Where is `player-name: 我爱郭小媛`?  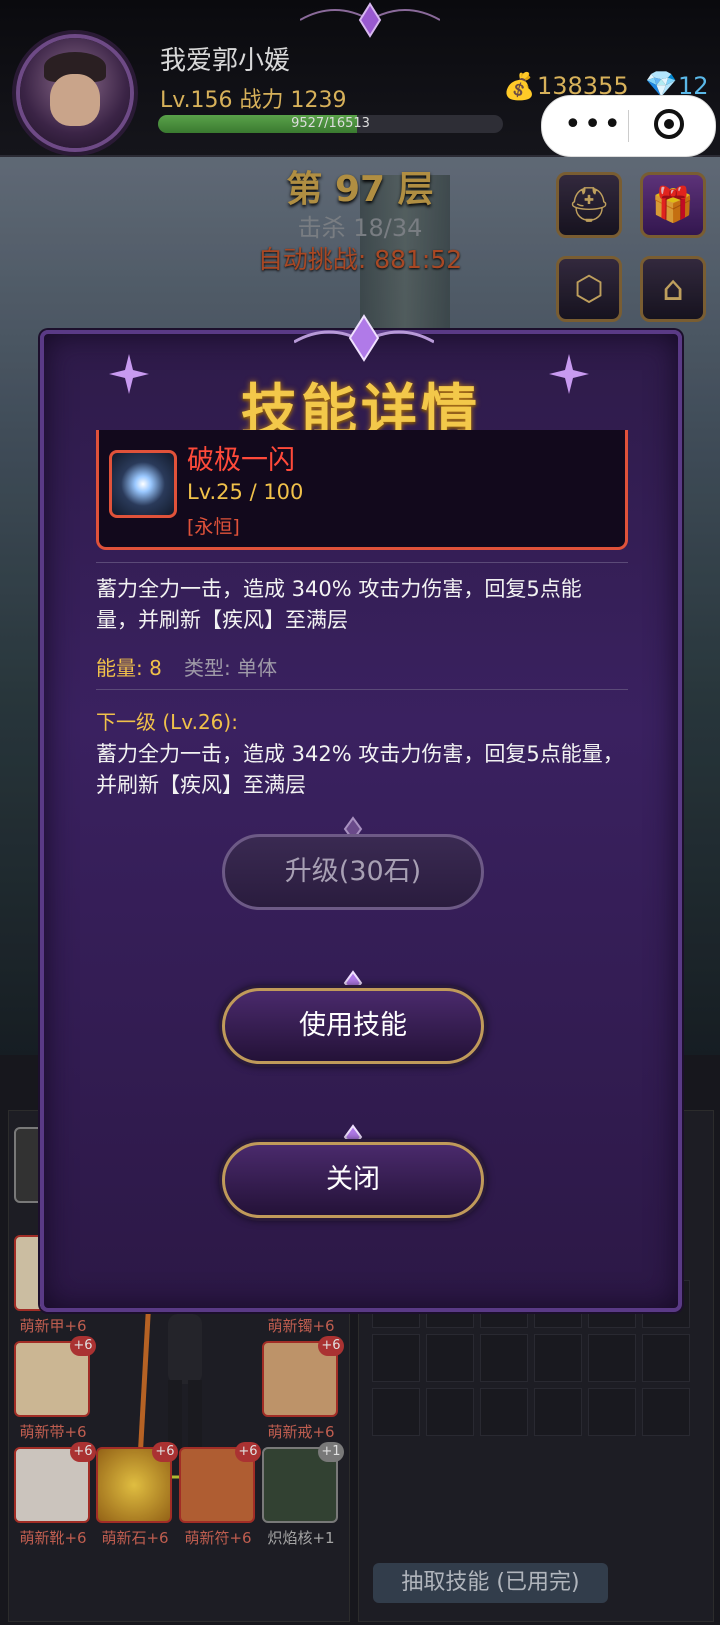
player-name: 我爱郭小媛 is located at coordinates (225, 61).